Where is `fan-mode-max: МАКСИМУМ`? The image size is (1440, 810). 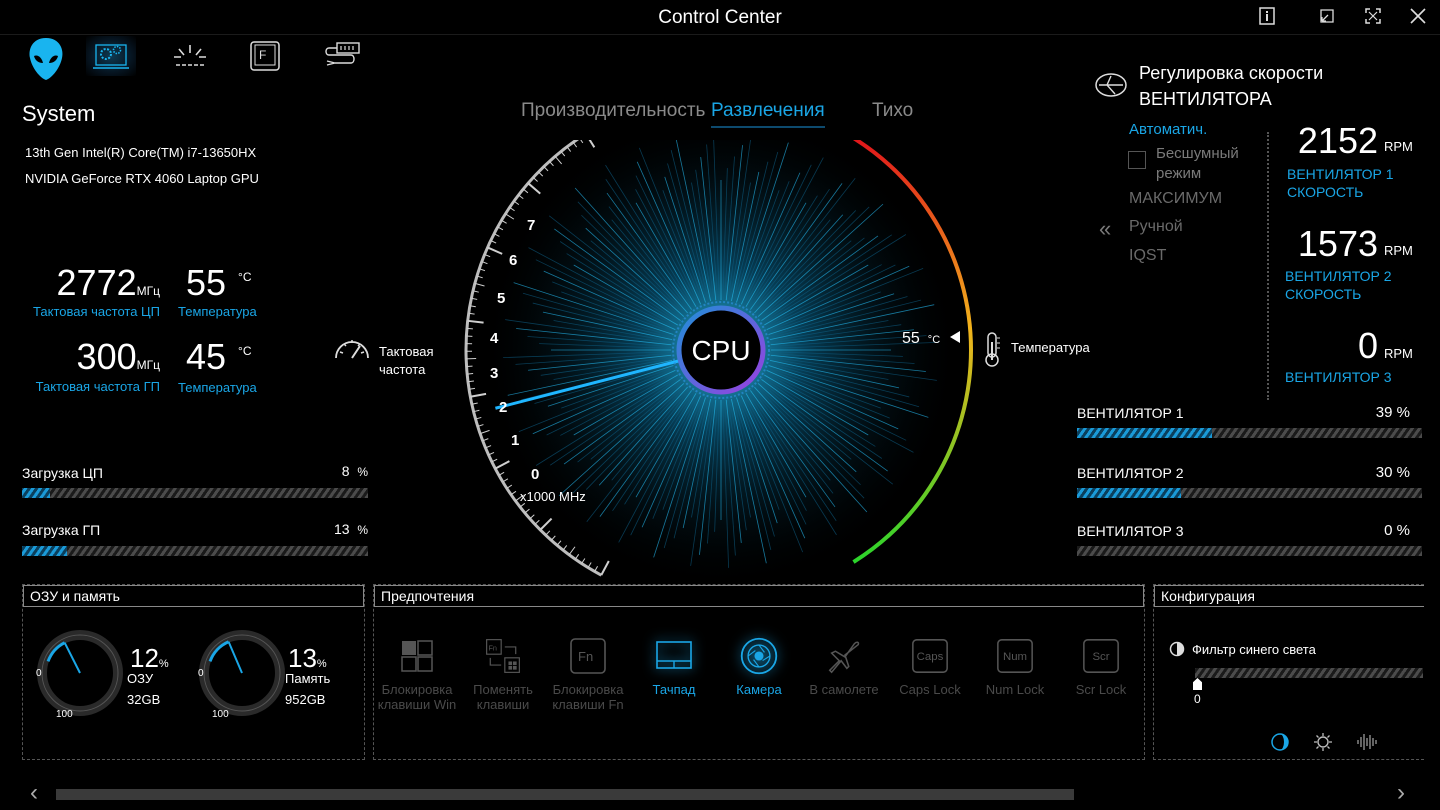
fan-mode-max: МАКСИМУМ is located at coordinates (1175, 199).